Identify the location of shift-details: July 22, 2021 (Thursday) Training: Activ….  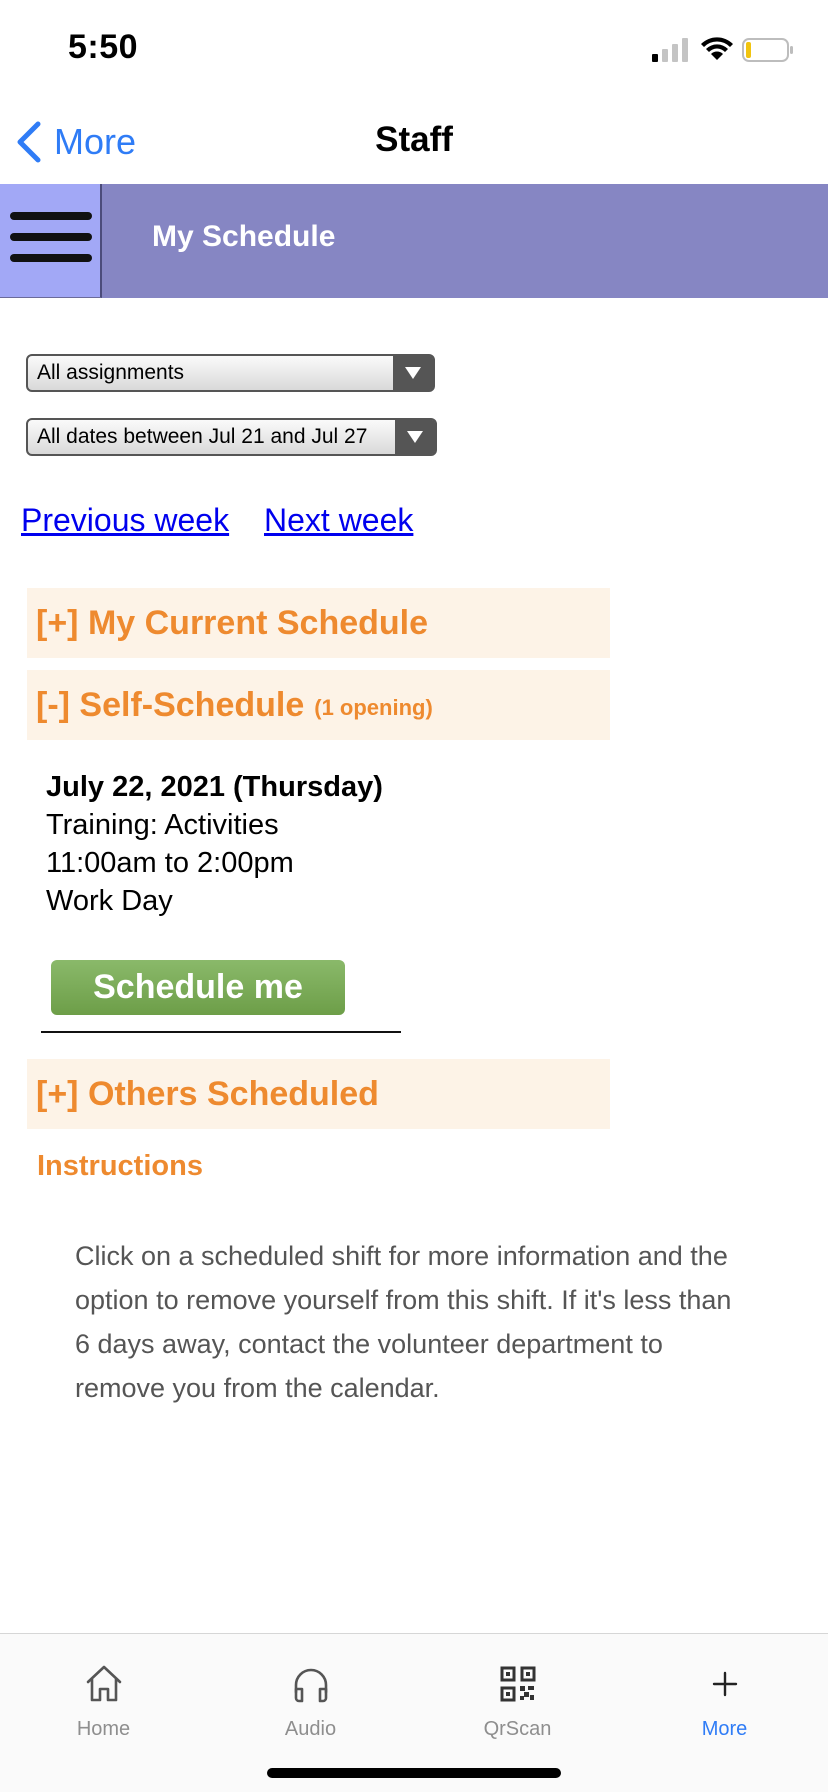
(214, 844).